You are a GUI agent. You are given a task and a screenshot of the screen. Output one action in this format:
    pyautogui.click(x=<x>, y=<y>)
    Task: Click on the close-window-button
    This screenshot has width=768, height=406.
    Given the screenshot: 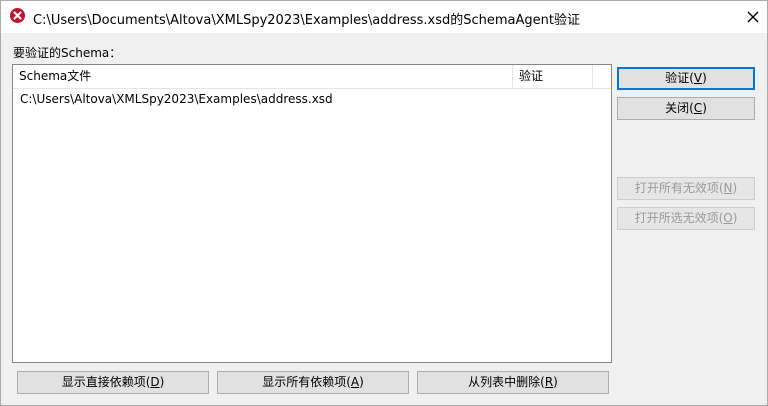 What is the action you would take?
    pyautogui.click(x=753, y=17)
    